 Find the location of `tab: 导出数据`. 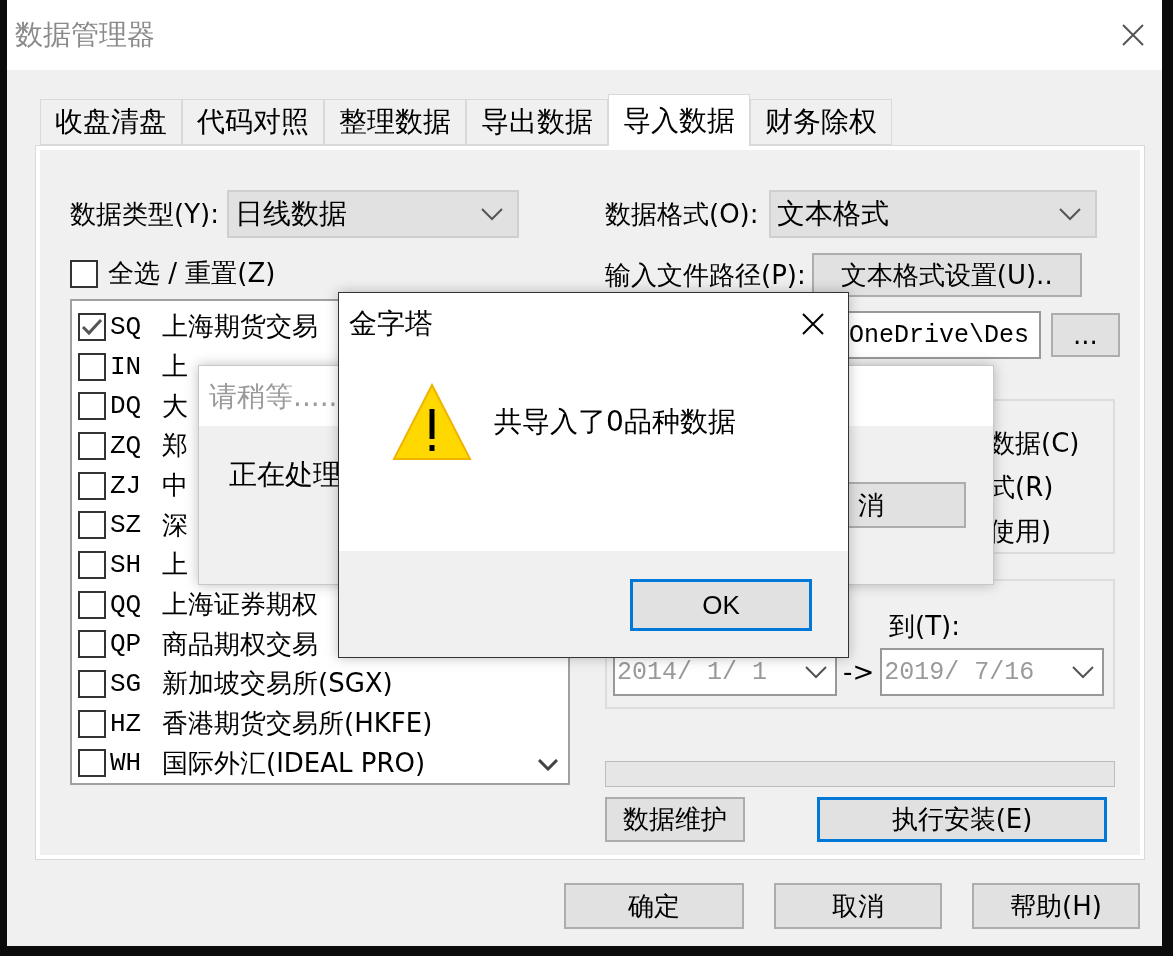

tab: 导出数据 is located at coordinates (537, 122).